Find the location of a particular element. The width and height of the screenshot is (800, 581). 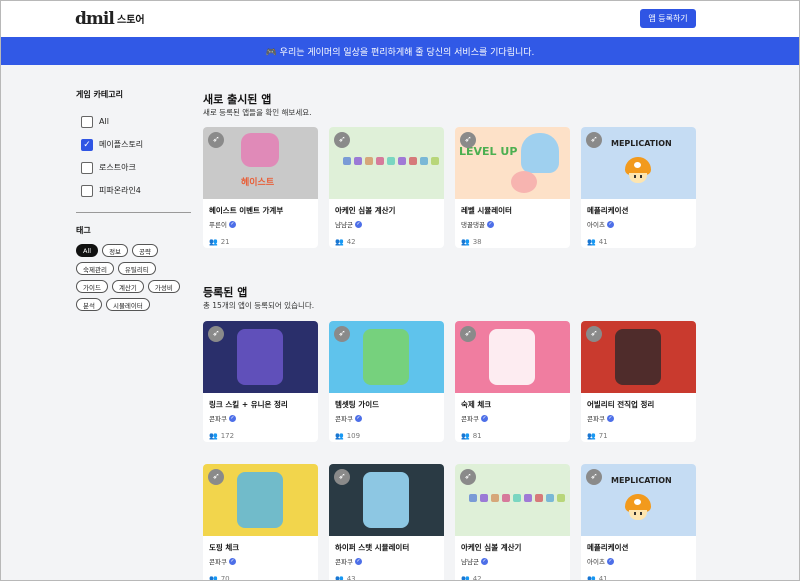

tag-list: All 정보 공략숙제관리 유틸리티가이드 계산기 가성비분석 시뮬레이터 is located at coordinates (132, 277).